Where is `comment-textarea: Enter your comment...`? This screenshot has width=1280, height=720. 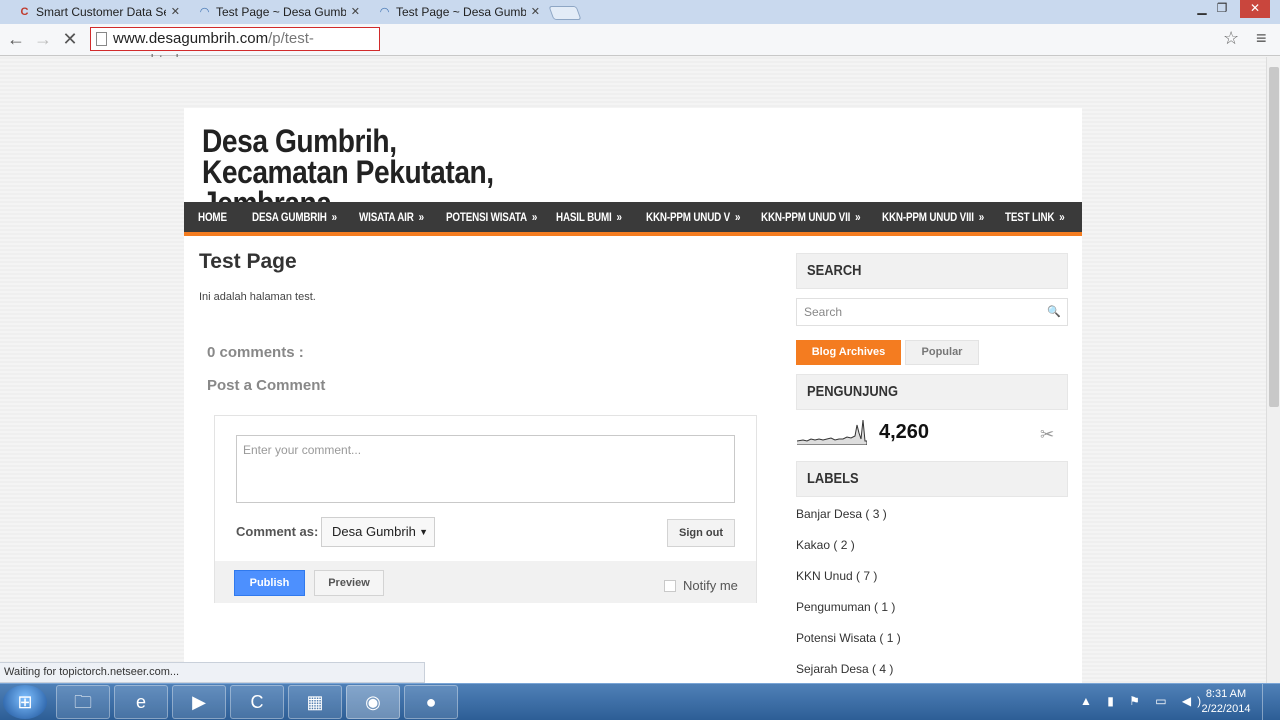 comment-textarea: Enter your comment... is located at coordinates (485, 469).